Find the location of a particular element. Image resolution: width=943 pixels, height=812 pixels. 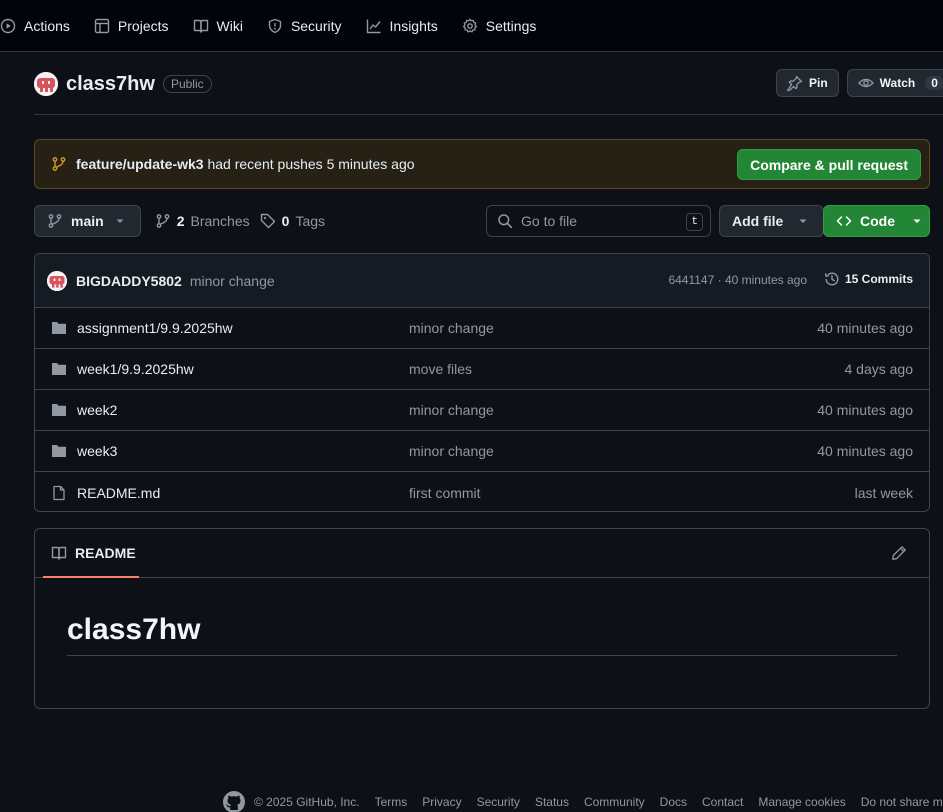

pushed-branch-name: feature/update-wk3 is located at coordinates (140, 164).